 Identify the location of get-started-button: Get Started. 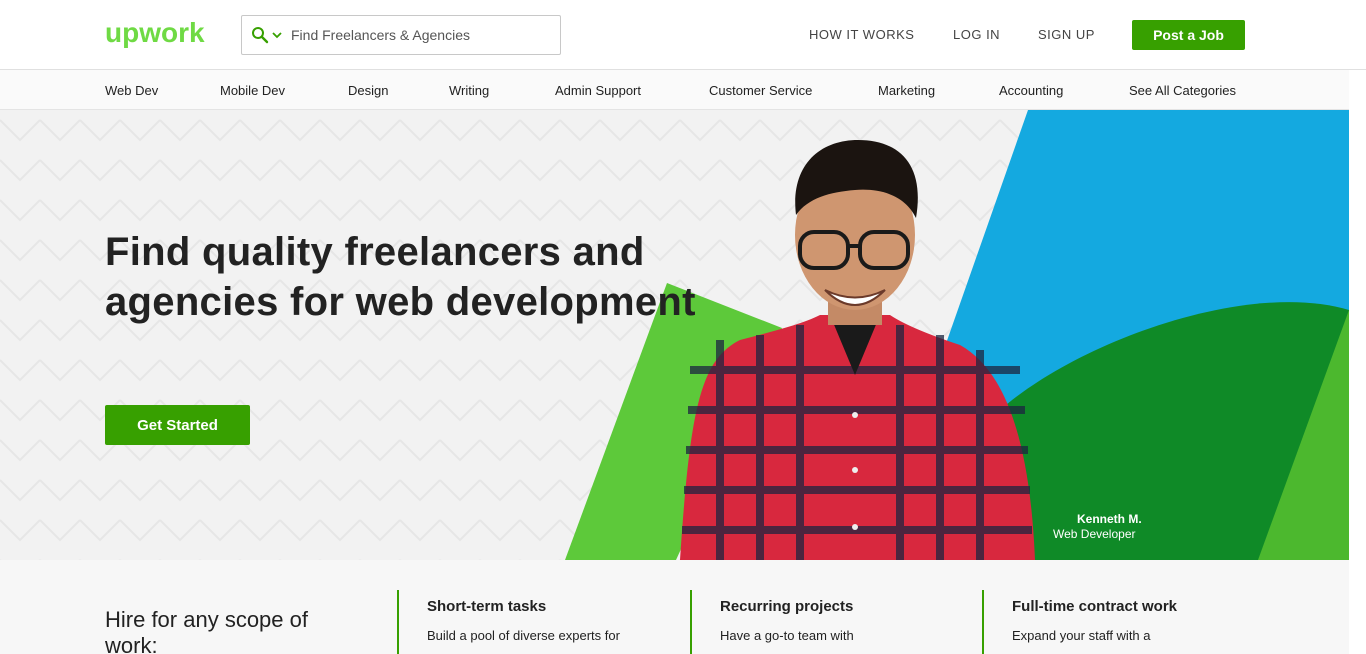
(177, 425).